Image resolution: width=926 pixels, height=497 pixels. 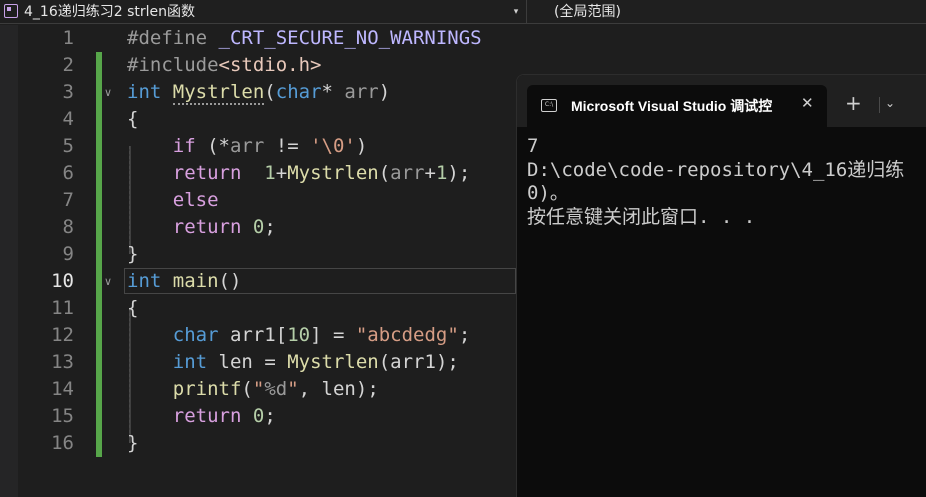 What do you see at coordinates (350, 38) in the screenshot?
I see `macro-name: _CRT_SECURE_NO_WARNINGS` at bounding box center [350, 38].